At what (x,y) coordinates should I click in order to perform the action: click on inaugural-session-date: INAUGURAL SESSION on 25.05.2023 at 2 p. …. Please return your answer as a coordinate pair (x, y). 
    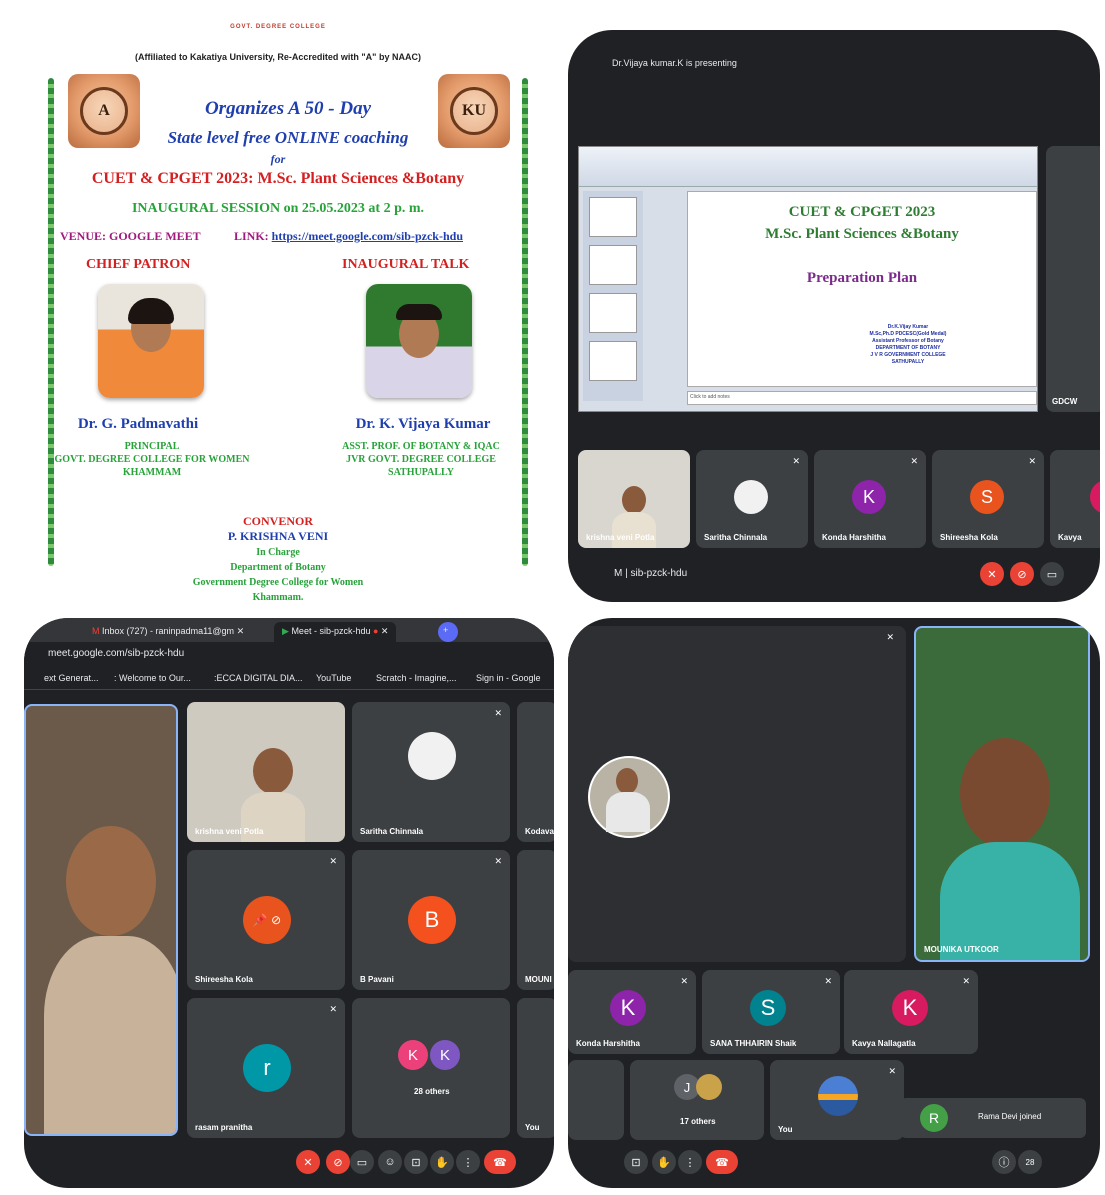
    Looking at the image, I should click on (278, 208).